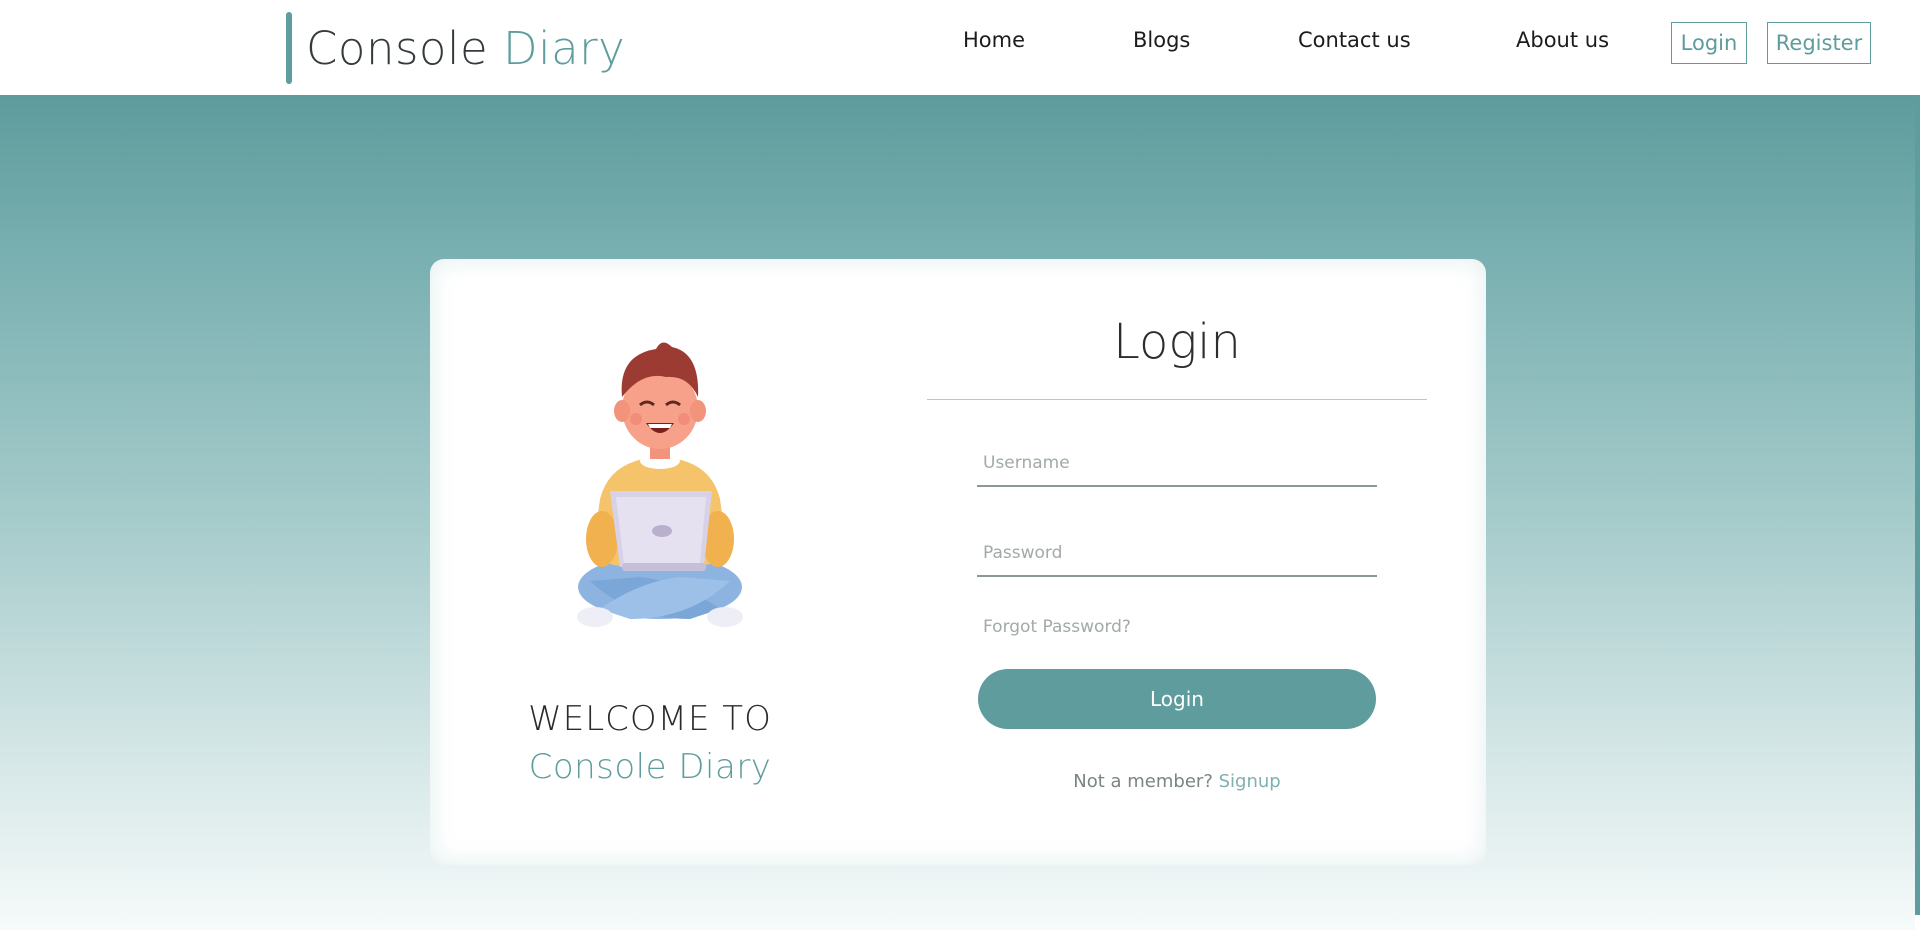 This screenshot has height=930, width=1920. What do you see at coordinates (1161, 40) in the screenshot?
I see `nav-link-blogs: Blogs` at bounding box center [1161, 40].